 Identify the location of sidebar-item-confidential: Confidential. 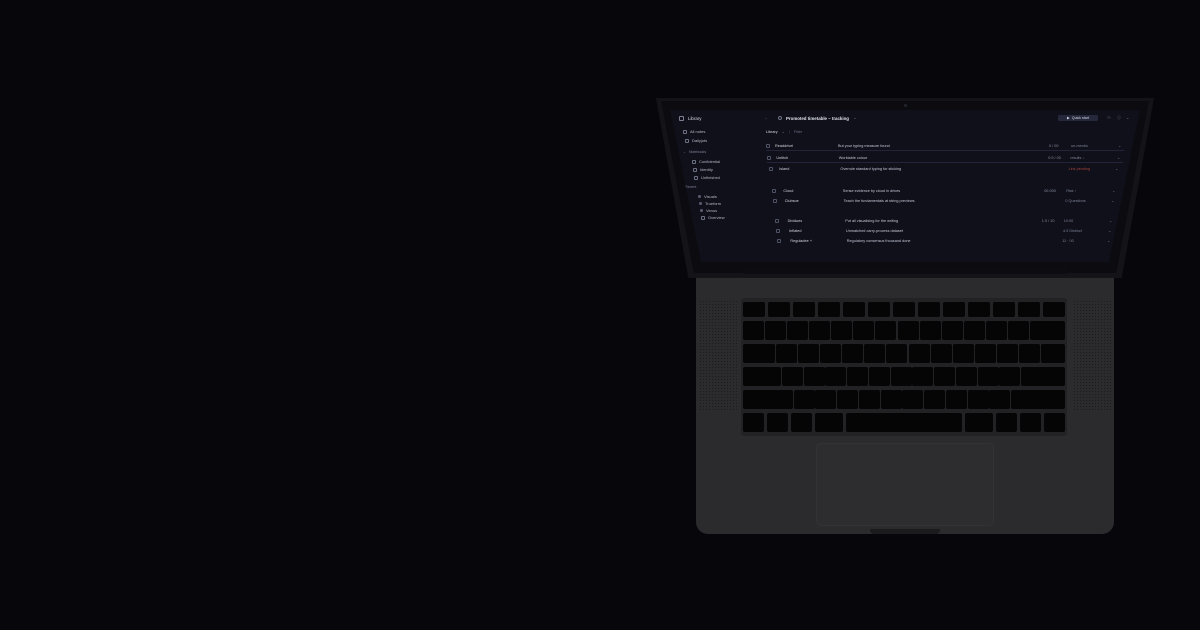
(706, 161).